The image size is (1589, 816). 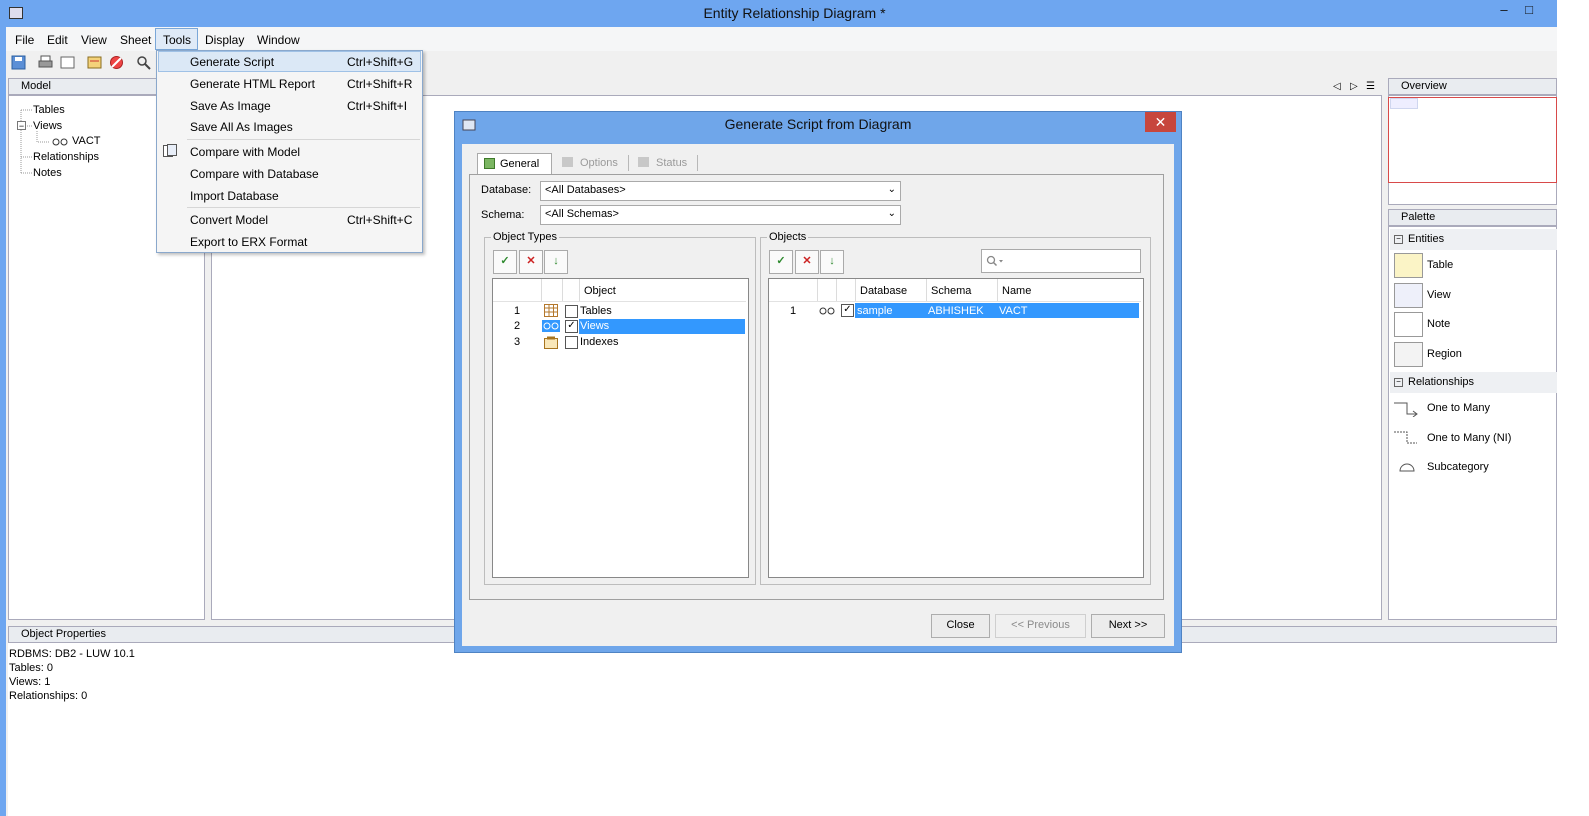 What do you see at coordinates (230, 106) in the screenshot?
I see `menu-item-label: Save As Image` at bounding box center [230, 106].